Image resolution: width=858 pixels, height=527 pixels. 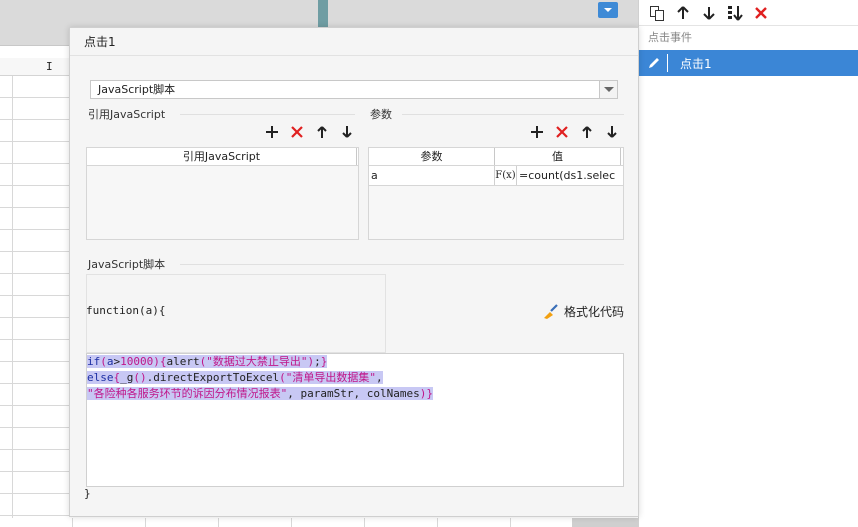 I want to click on dialog-title: 点击1, so click(x=354, y=42).